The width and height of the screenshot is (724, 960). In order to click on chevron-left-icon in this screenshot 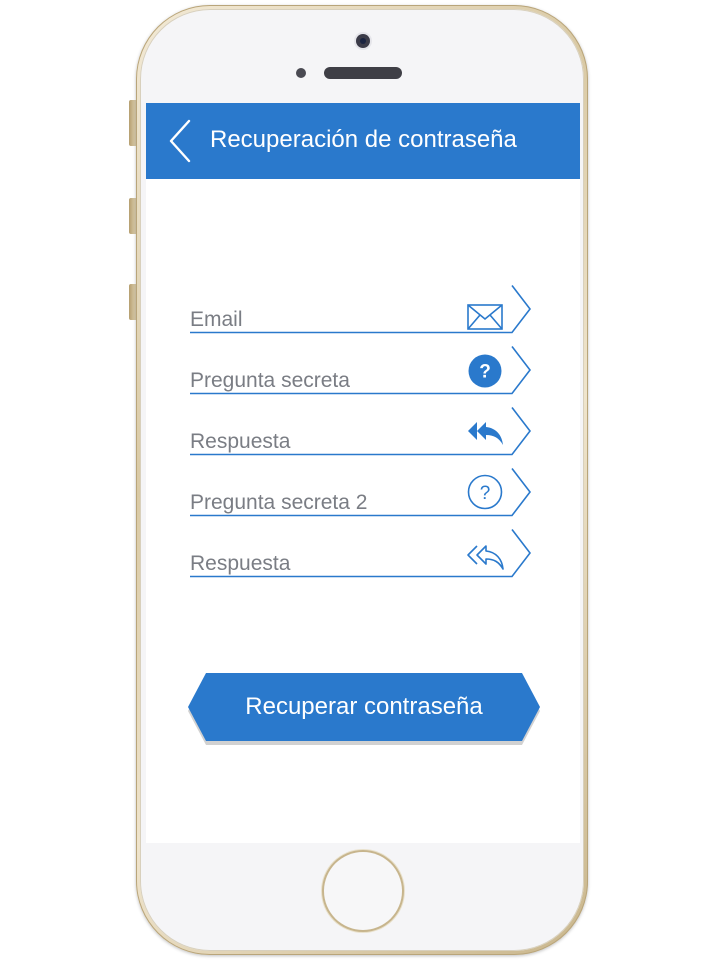, I will do `click(181, 141)`.